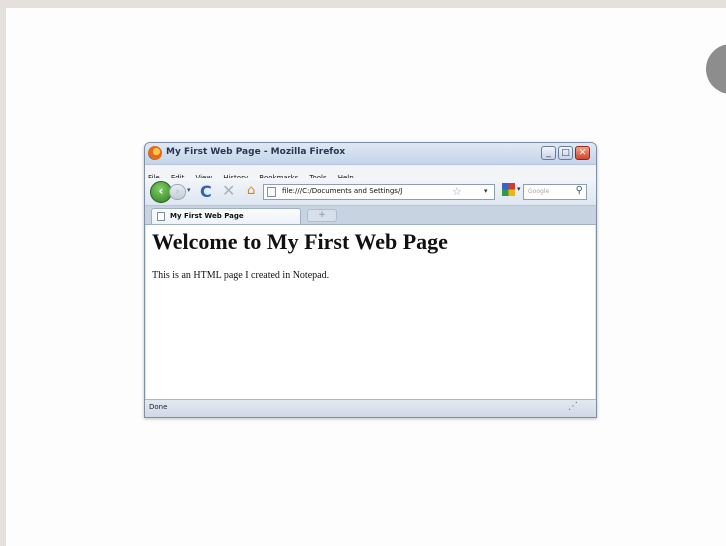 This screenshot has height=546, width=726. I want to click on search-engine-icon, so click(508, 189).